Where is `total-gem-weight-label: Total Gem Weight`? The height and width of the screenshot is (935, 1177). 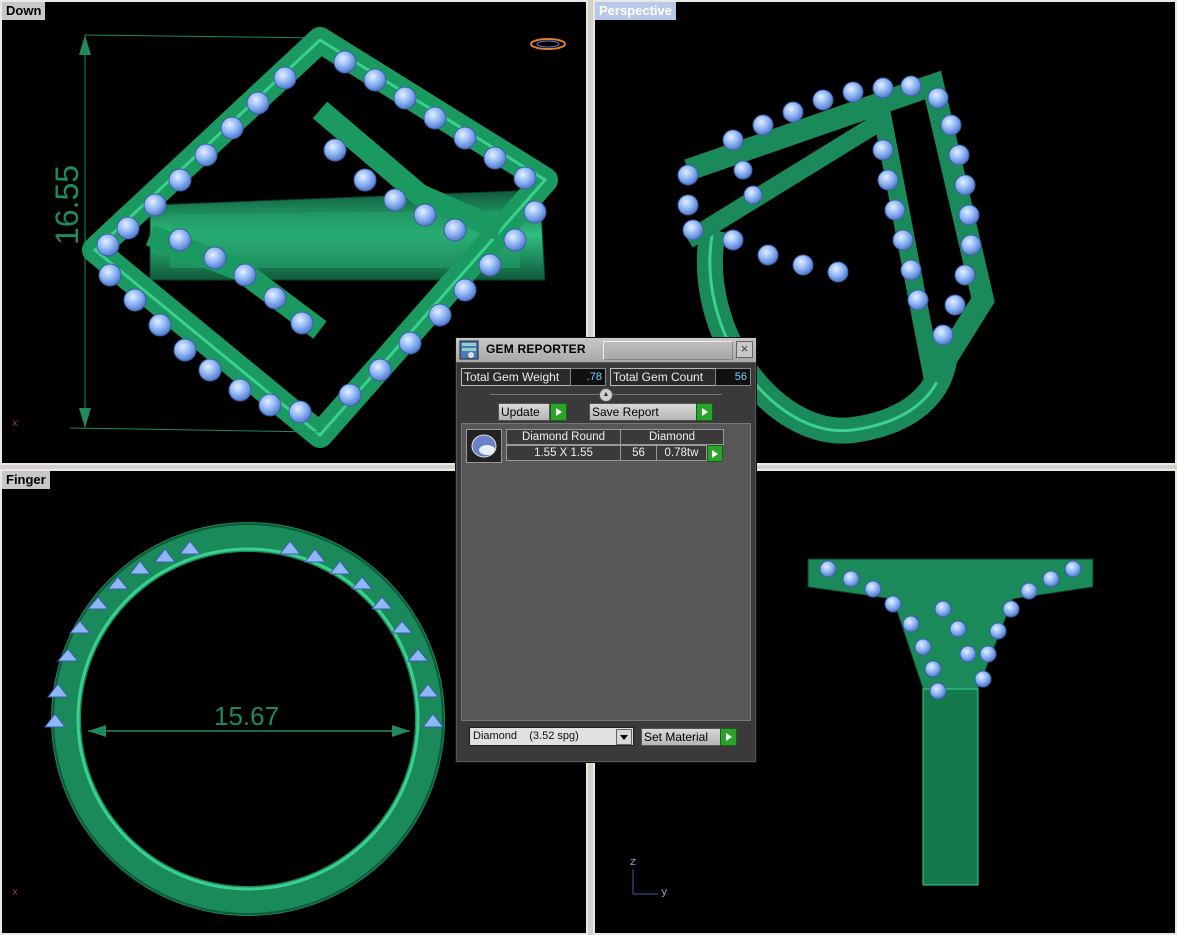
total-gem-weight-label: Total Gem Weight is located at coordinates (516, 377).